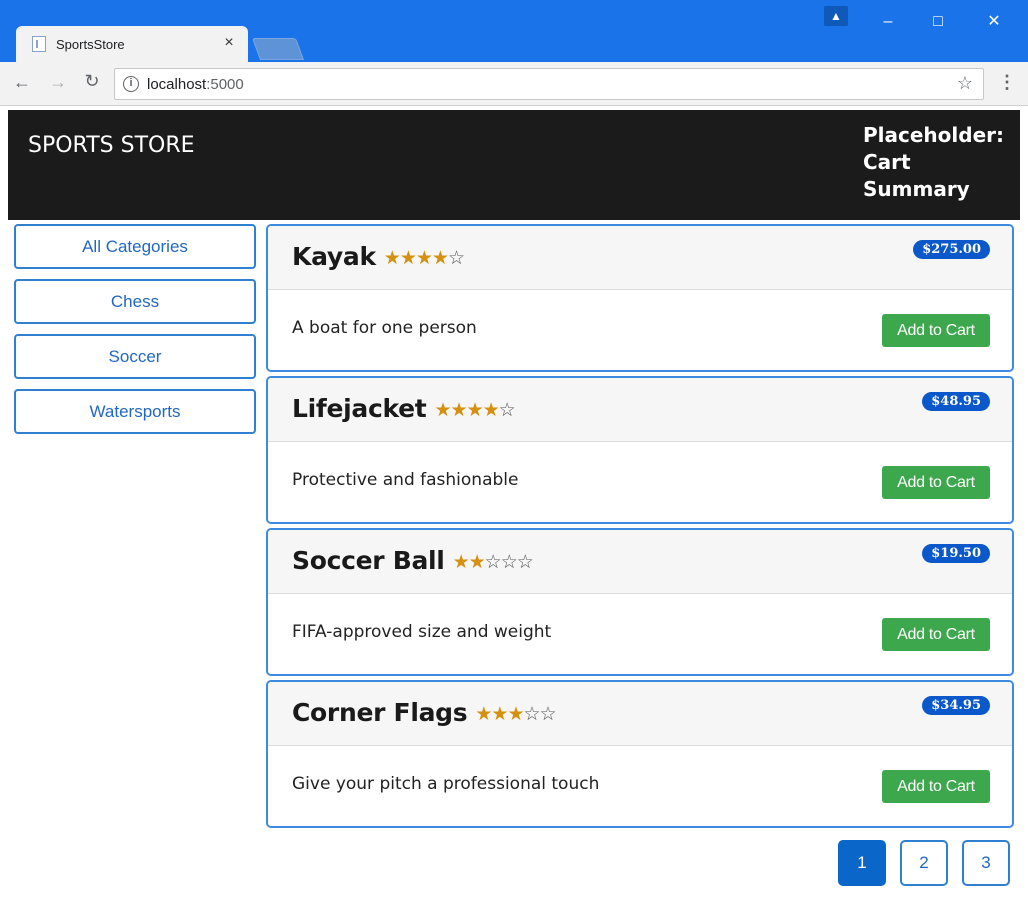 Image resolution: width=1028 pixels, height=904 pixels. What do you see at coordinates (22, 82) in the screenshot?
I see `back-arrow-icon: ←` at bounding box center [22, 82].